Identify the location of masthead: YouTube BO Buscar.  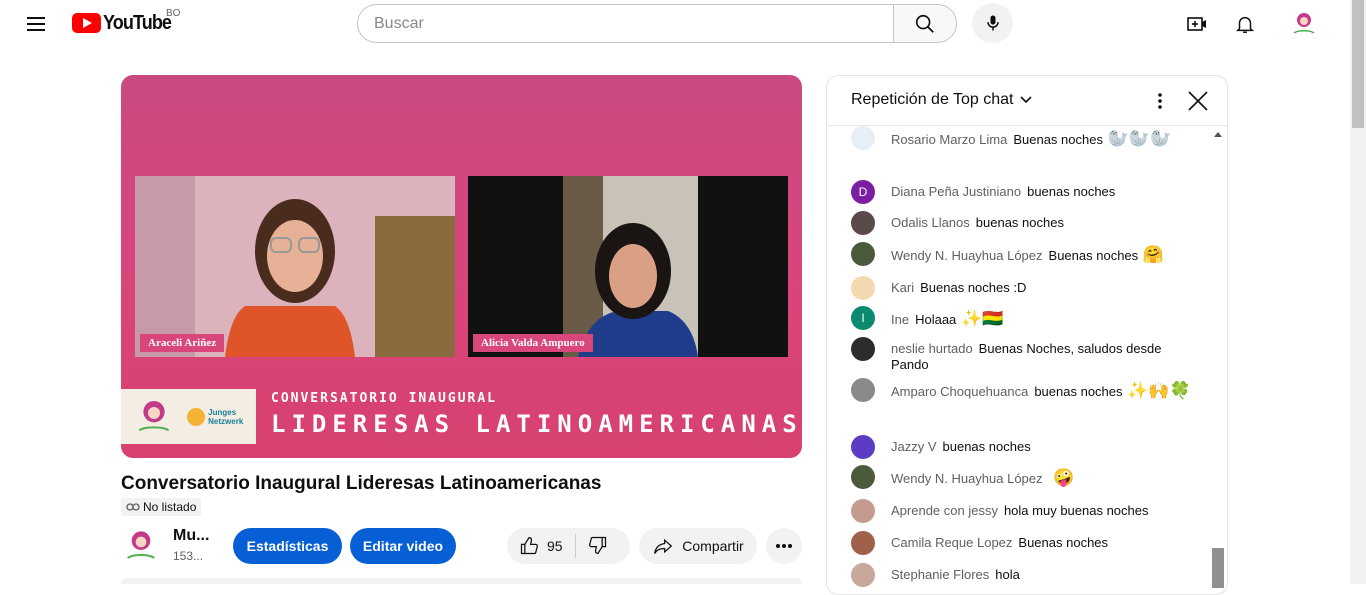
(675, 24).